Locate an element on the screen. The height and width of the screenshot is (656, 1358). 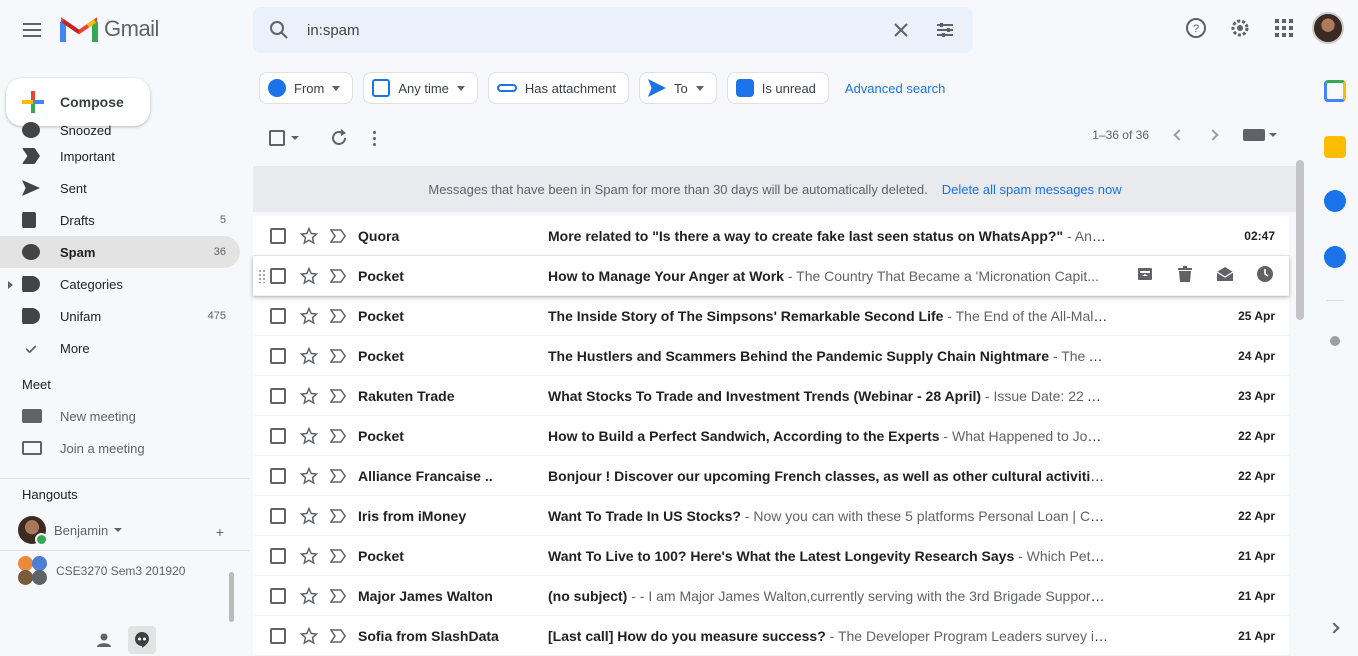
expand-panel-icon is located at coordinates (1334, 628).